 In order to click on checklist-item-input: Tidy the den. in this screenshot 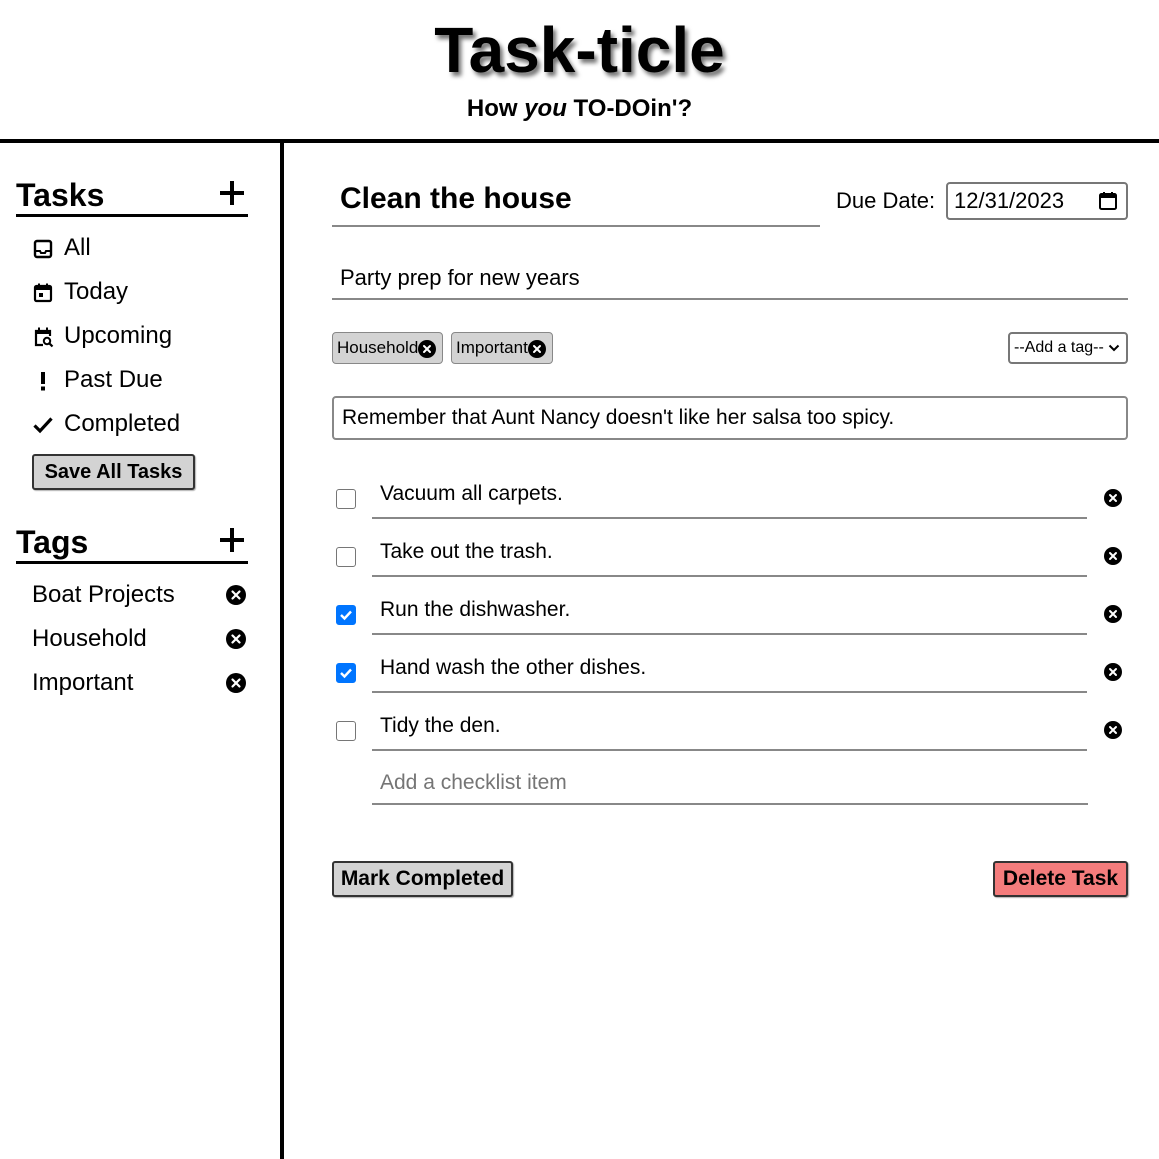, I will do `click(729, 728)`.